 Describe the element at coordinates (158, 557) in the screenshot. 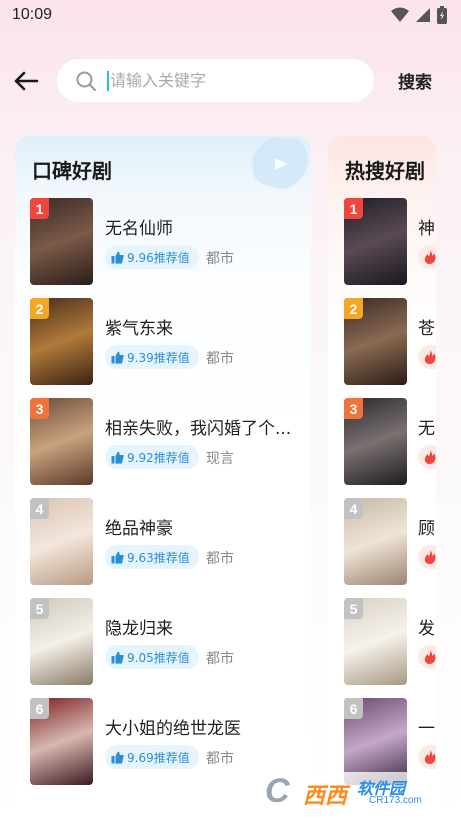

I see `score-value: 9.63推荐值` at that location.